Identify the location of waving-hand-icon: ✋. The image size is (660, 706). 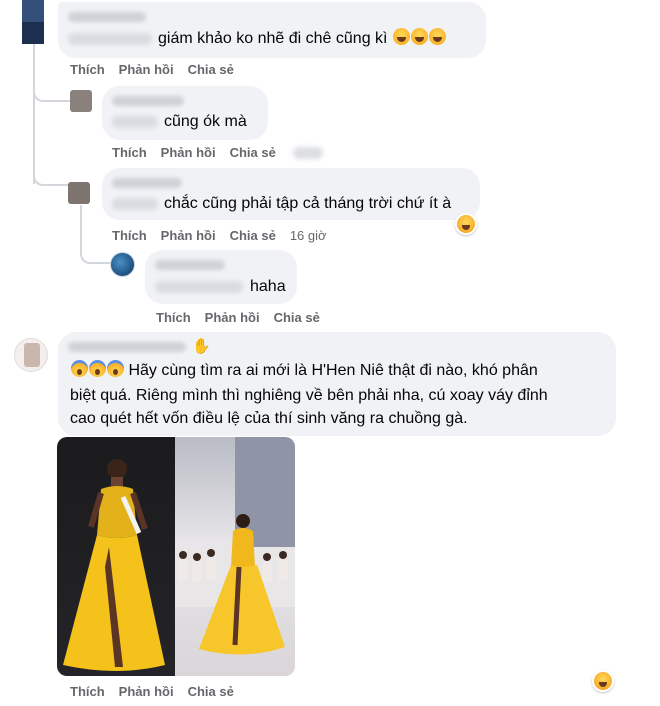
(201, 346).